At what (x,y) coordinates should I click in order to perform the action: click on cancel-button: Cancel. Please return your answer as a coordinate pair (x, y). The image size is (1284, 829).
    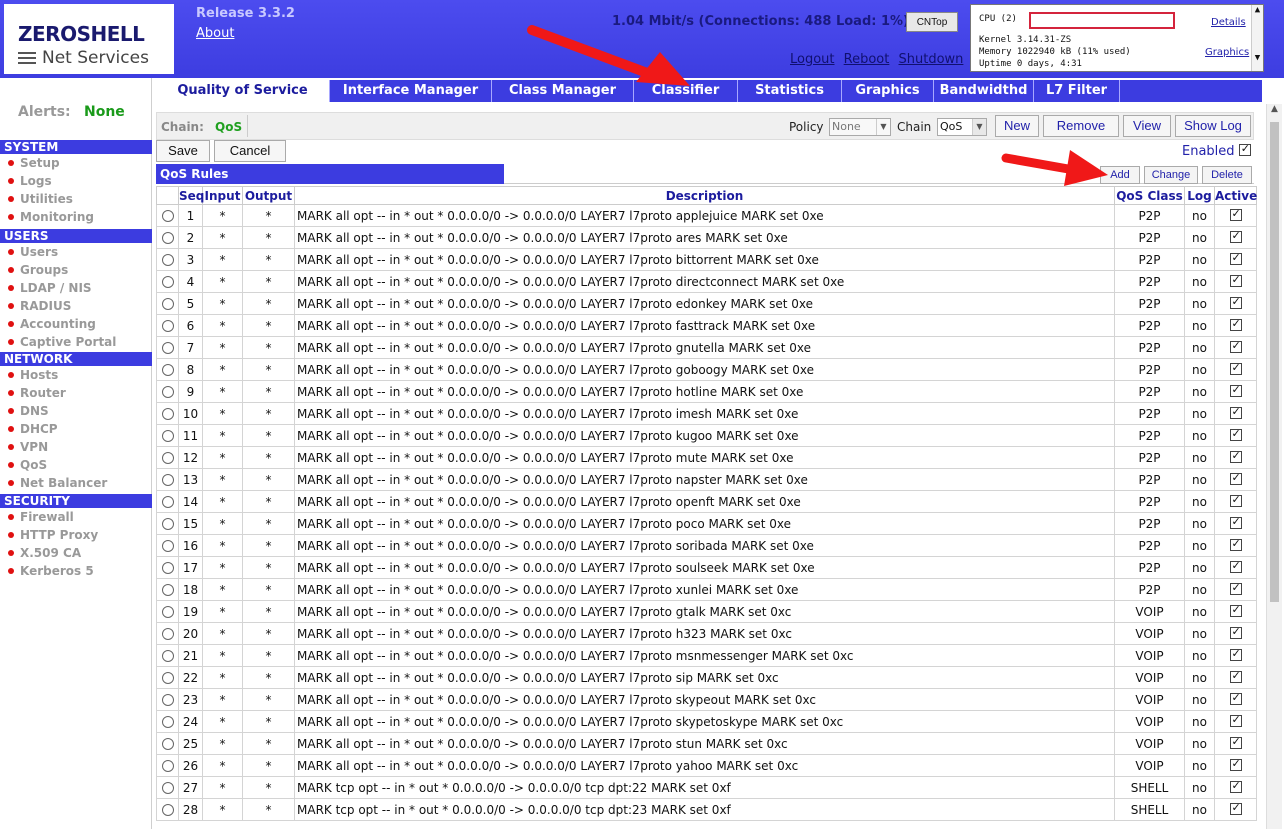
    Looking at the image, I should click on (250, 151).